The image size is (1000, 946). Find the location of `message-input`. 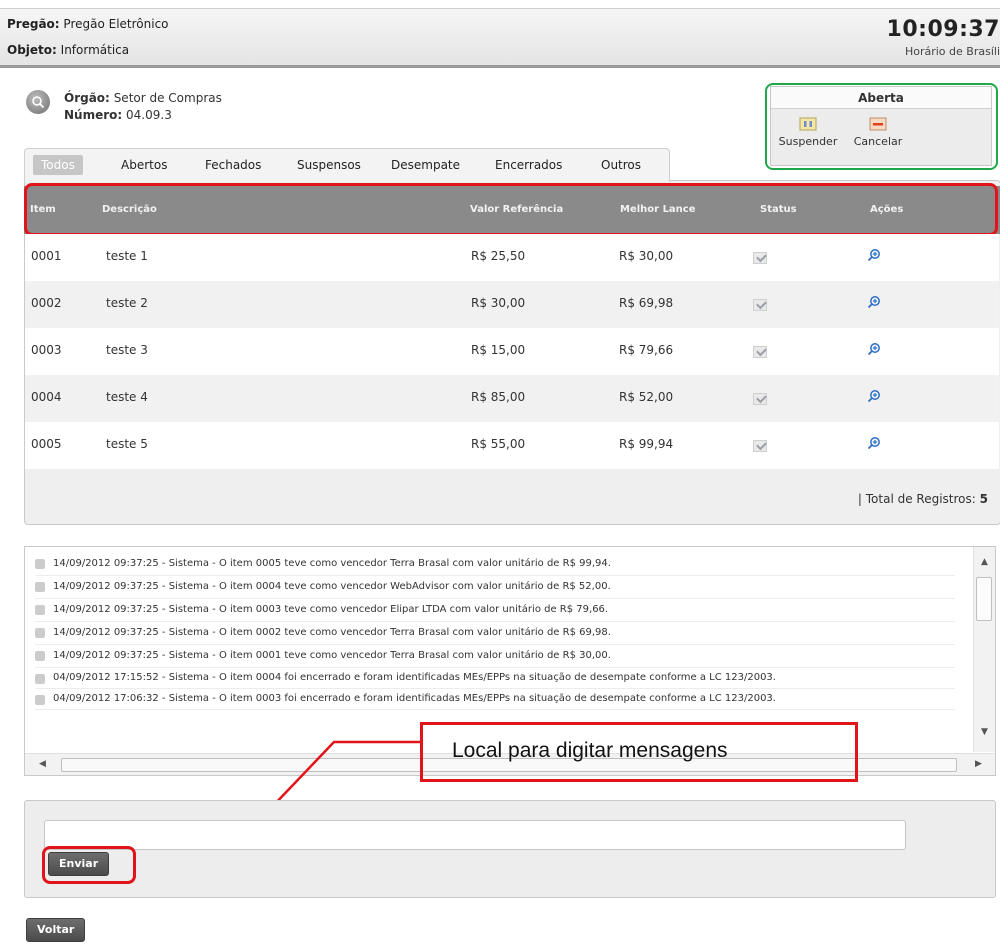

message-input is located at coordinates (475, 835).